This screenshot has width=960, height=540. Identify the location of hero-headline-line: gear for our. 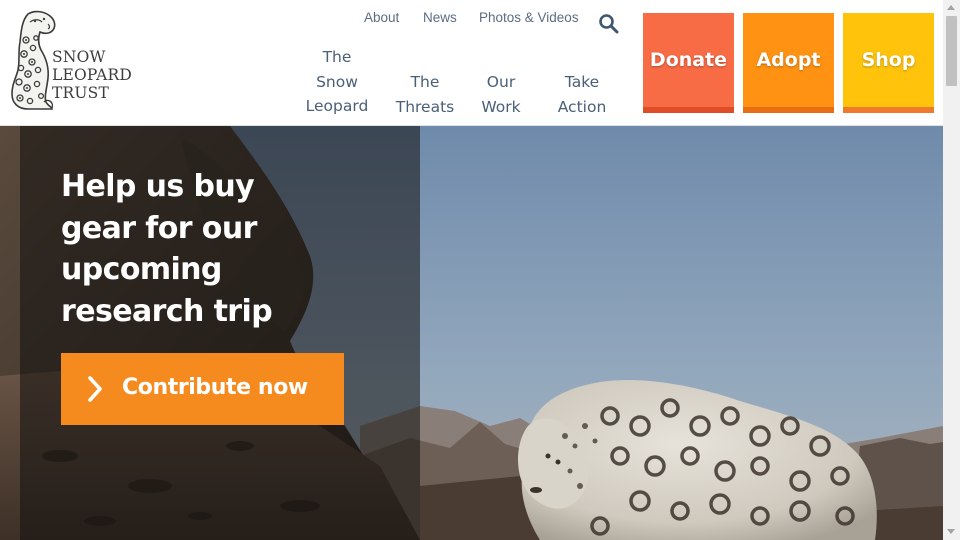
(159, 228).